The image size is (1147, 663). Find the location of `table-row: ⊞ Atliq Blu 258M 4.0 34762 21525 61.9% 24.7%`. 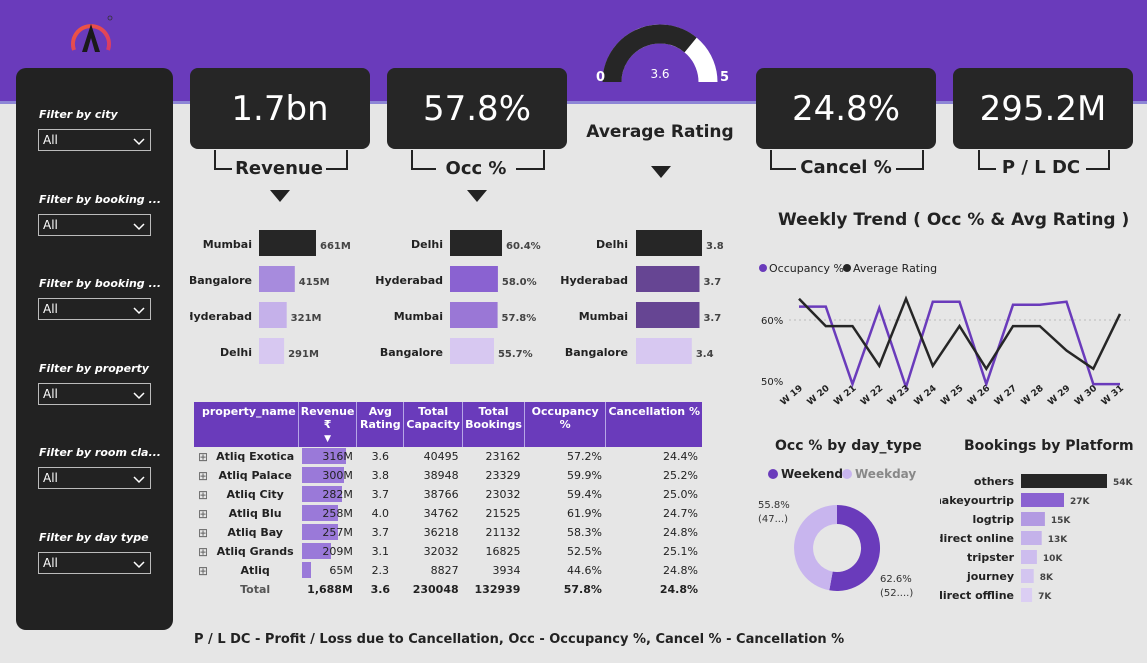

table-row: ⊞ Atliq Blu 258M 4.0 34762 21525 61.9% 24.7% is located at coordinates (448, 513).